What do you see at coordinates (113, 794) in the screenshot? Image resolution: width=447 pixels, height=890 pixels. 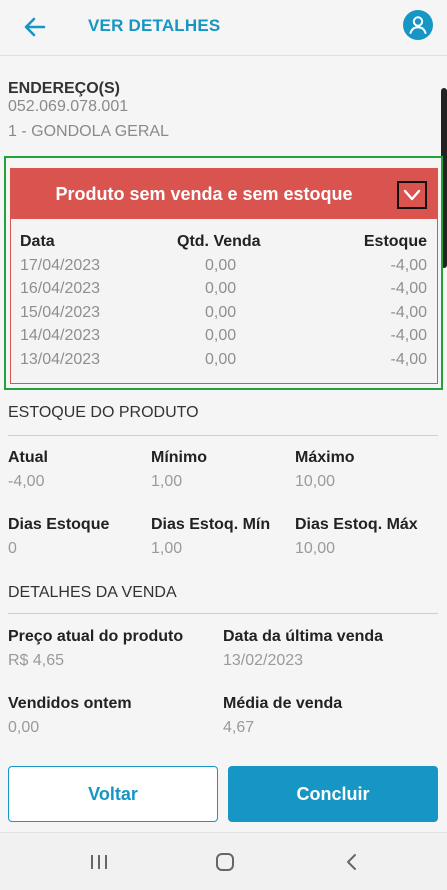 I see `back-button: Voltar` at bounding box center [113, 794].